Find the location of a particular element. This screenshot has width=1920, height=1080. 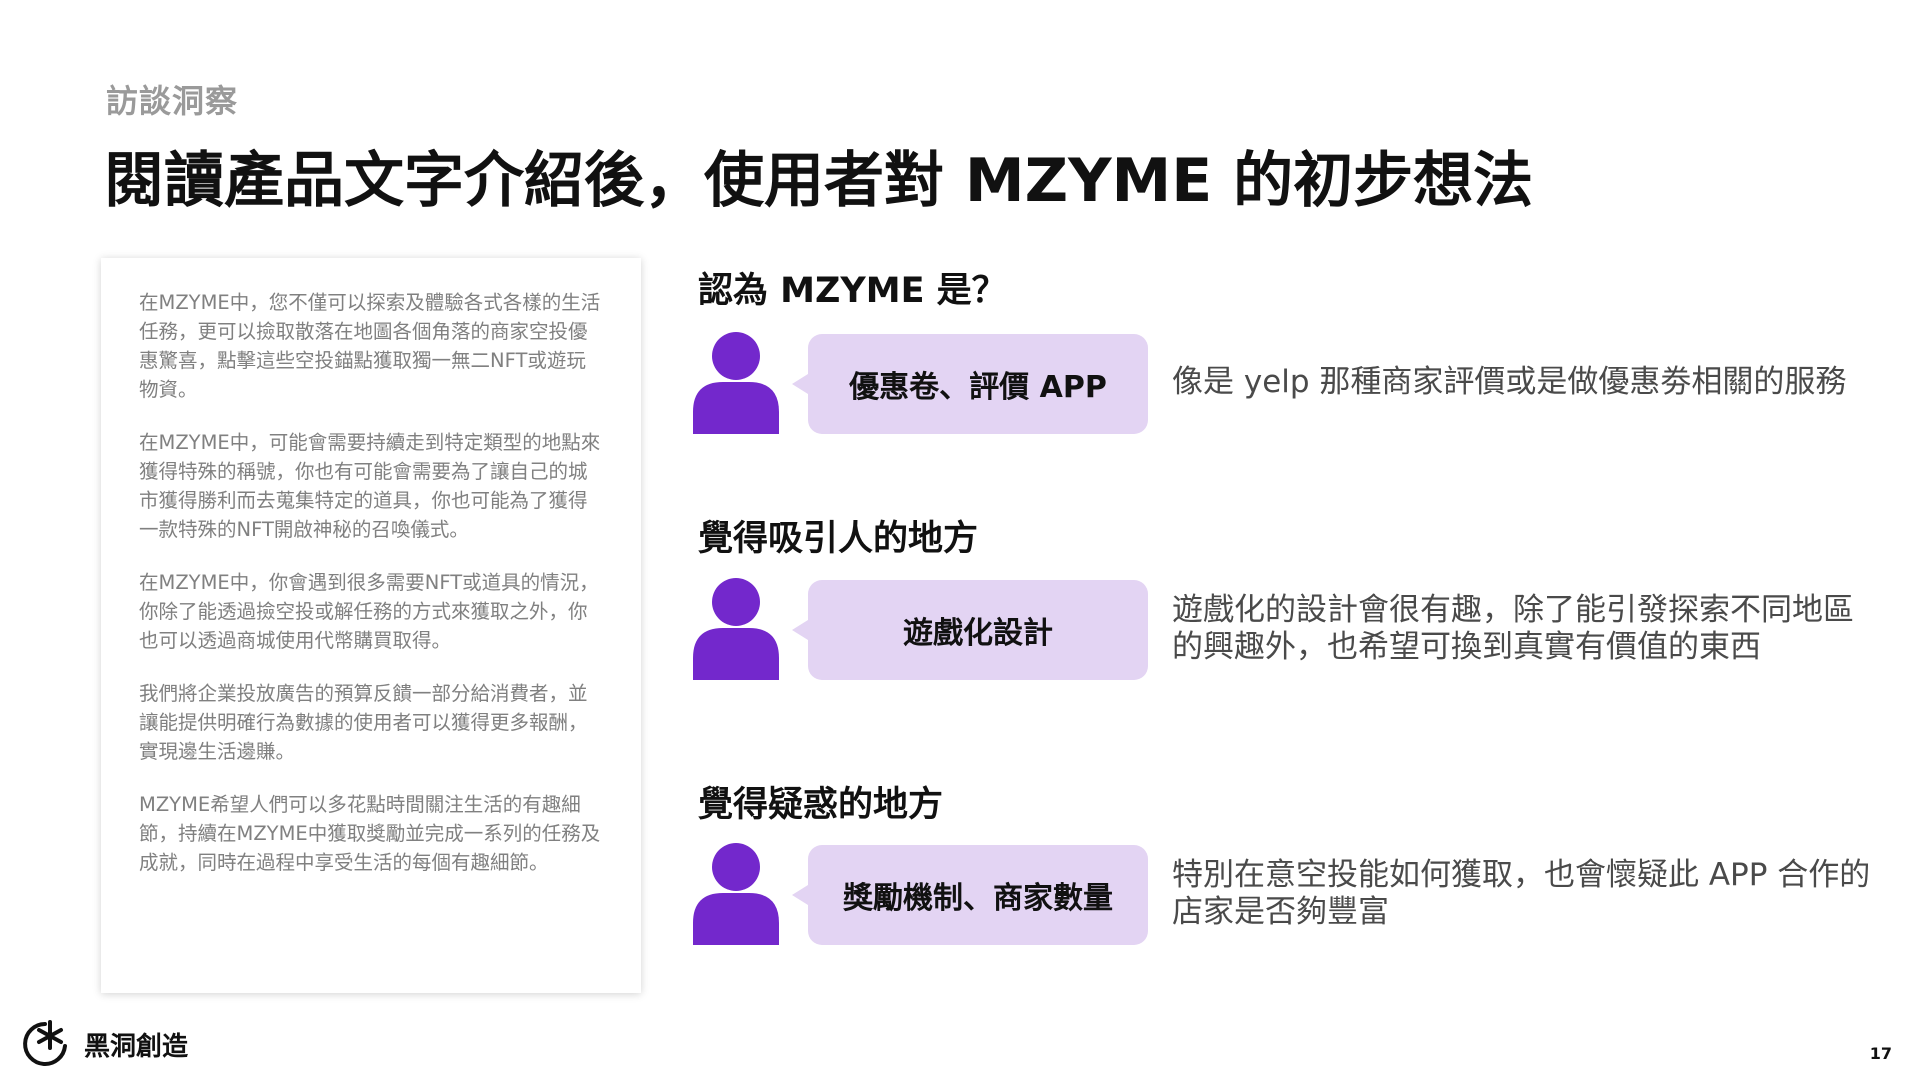

black-hole-logo-icon is located at coordinates (45, 1043).